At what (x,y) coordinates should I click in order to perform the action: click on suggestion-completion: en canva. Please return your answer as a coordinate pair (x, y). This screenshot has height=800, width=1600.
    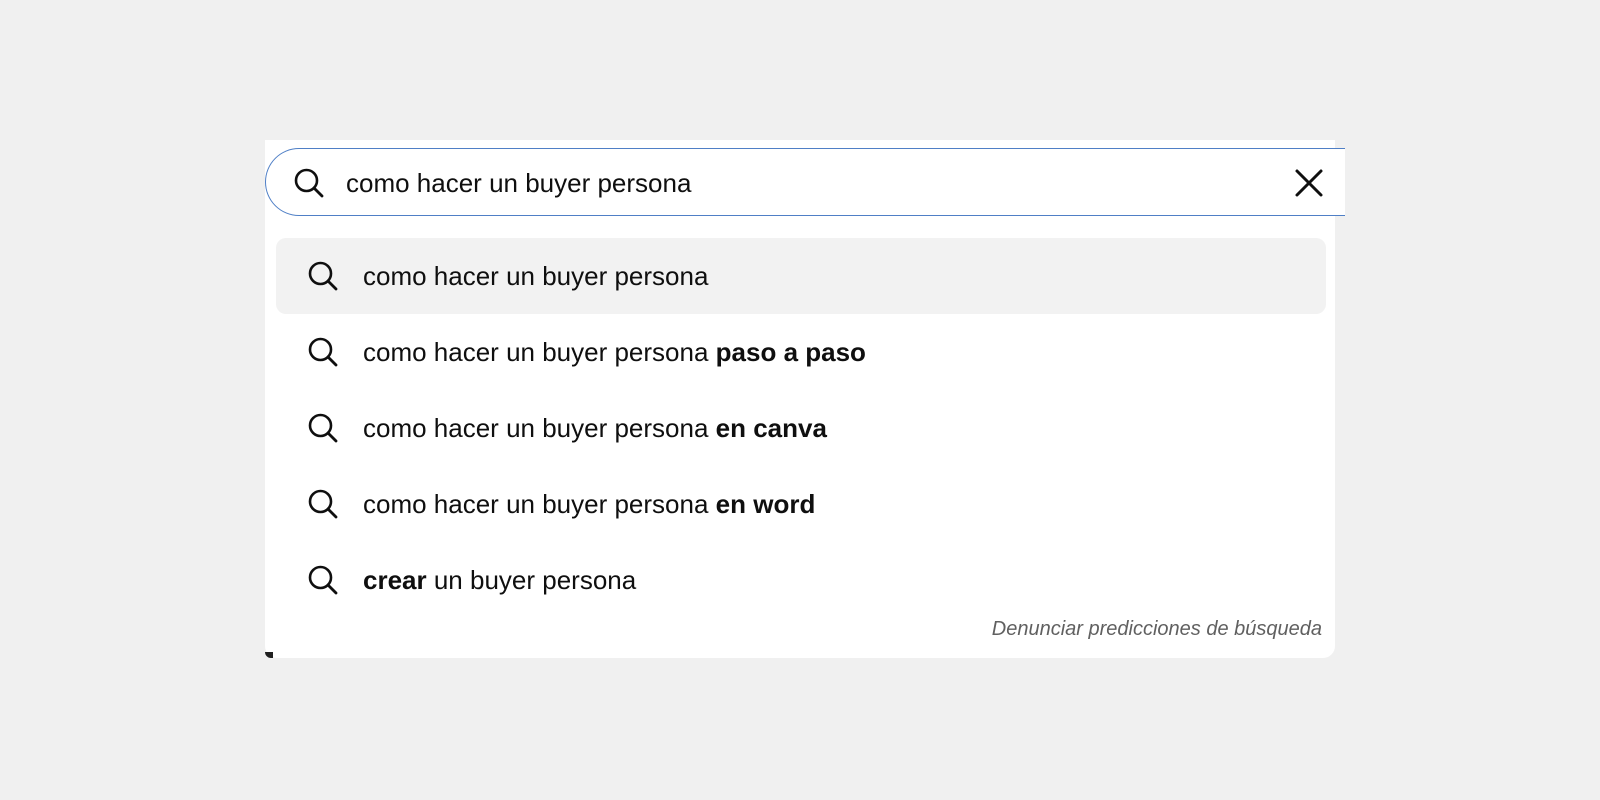
    Looking at the image, I should click on (771, 428).